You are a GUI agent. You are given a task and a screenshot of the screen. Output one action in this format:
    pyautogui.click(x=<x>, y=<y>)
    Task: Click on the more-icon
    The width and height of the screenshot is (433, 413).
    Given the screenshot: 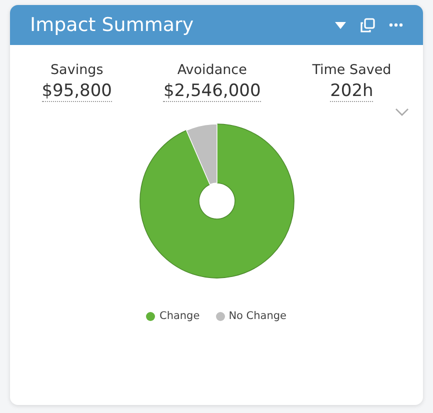 What is the action you would take?
    pyautogui.click(x=396, y=25)
    